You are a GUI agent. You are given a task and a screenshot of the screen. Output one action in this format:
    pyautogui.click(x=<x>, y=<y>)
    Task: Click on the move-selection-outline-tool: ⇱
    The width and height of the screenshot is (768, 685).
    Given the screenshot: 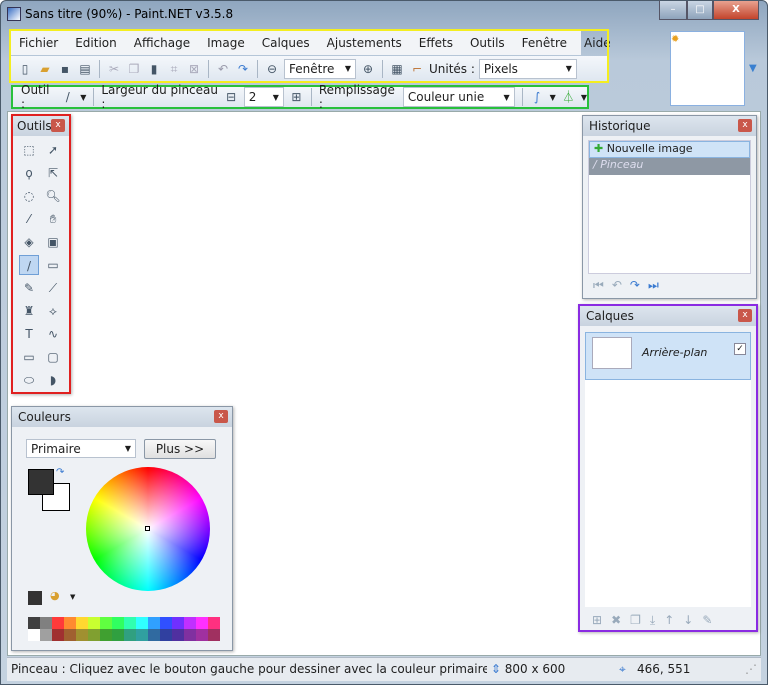 What is the action you would take?
    pyautogui.click(x=53, y=173)
    